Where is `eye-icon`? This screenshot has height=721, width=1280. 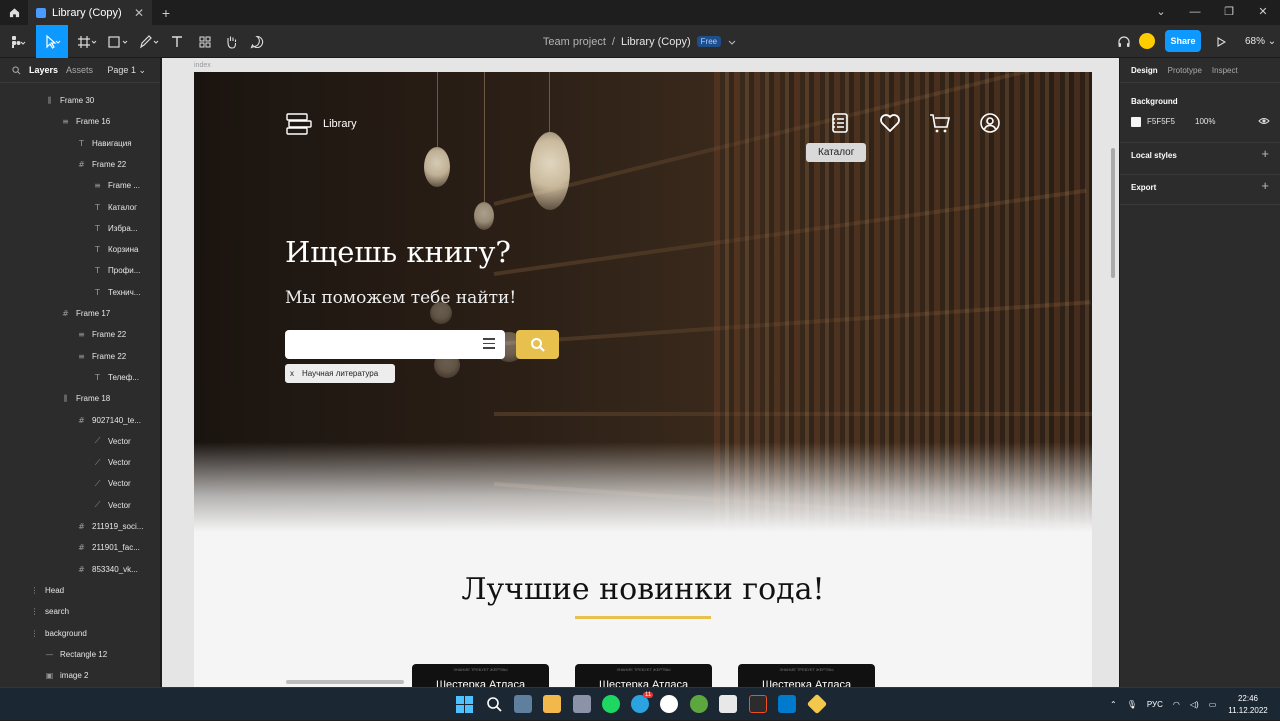 eye-icon is located at coordinates (1264, 121).